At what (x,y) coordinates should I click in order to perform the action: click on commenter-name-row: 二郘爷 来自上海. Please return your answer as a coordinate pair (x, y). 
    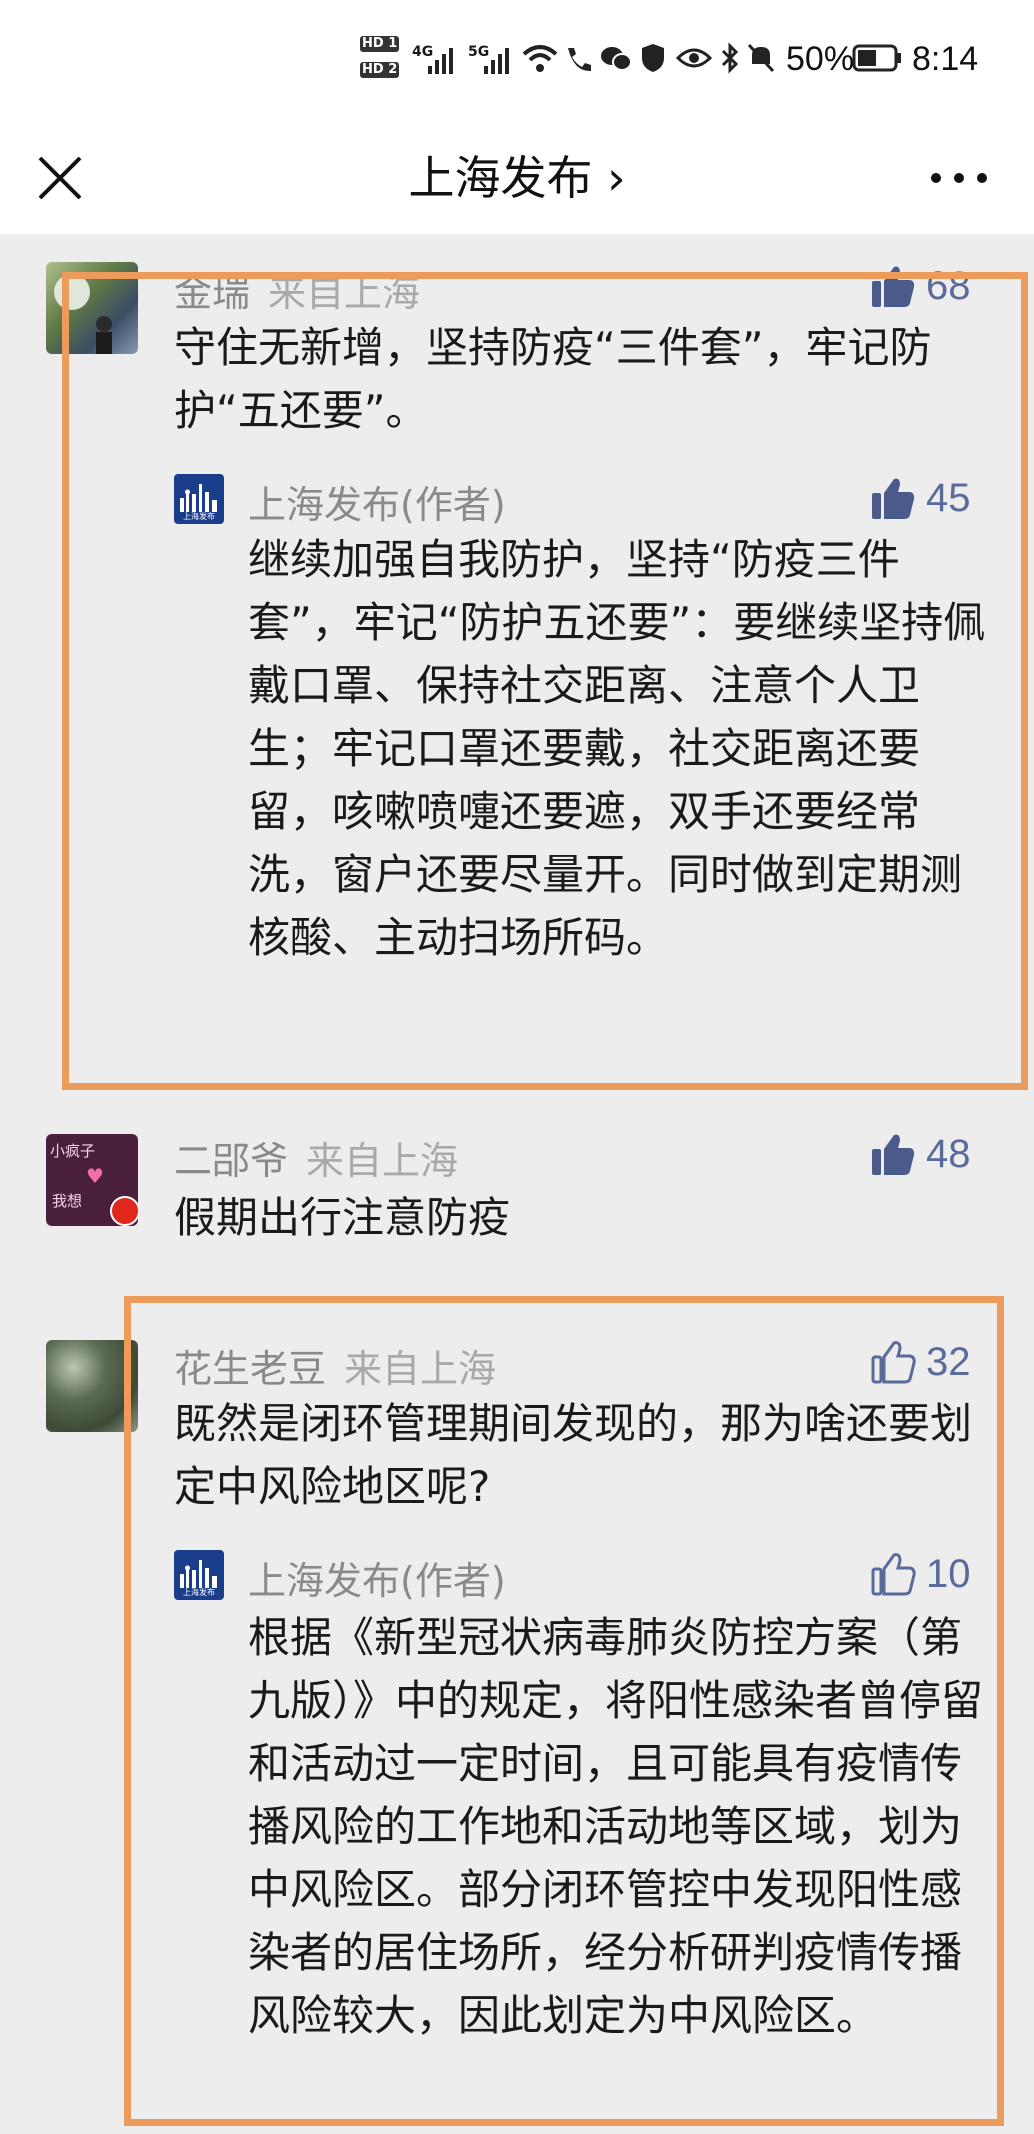
    Looking at the image, I should click on (316, 1157).